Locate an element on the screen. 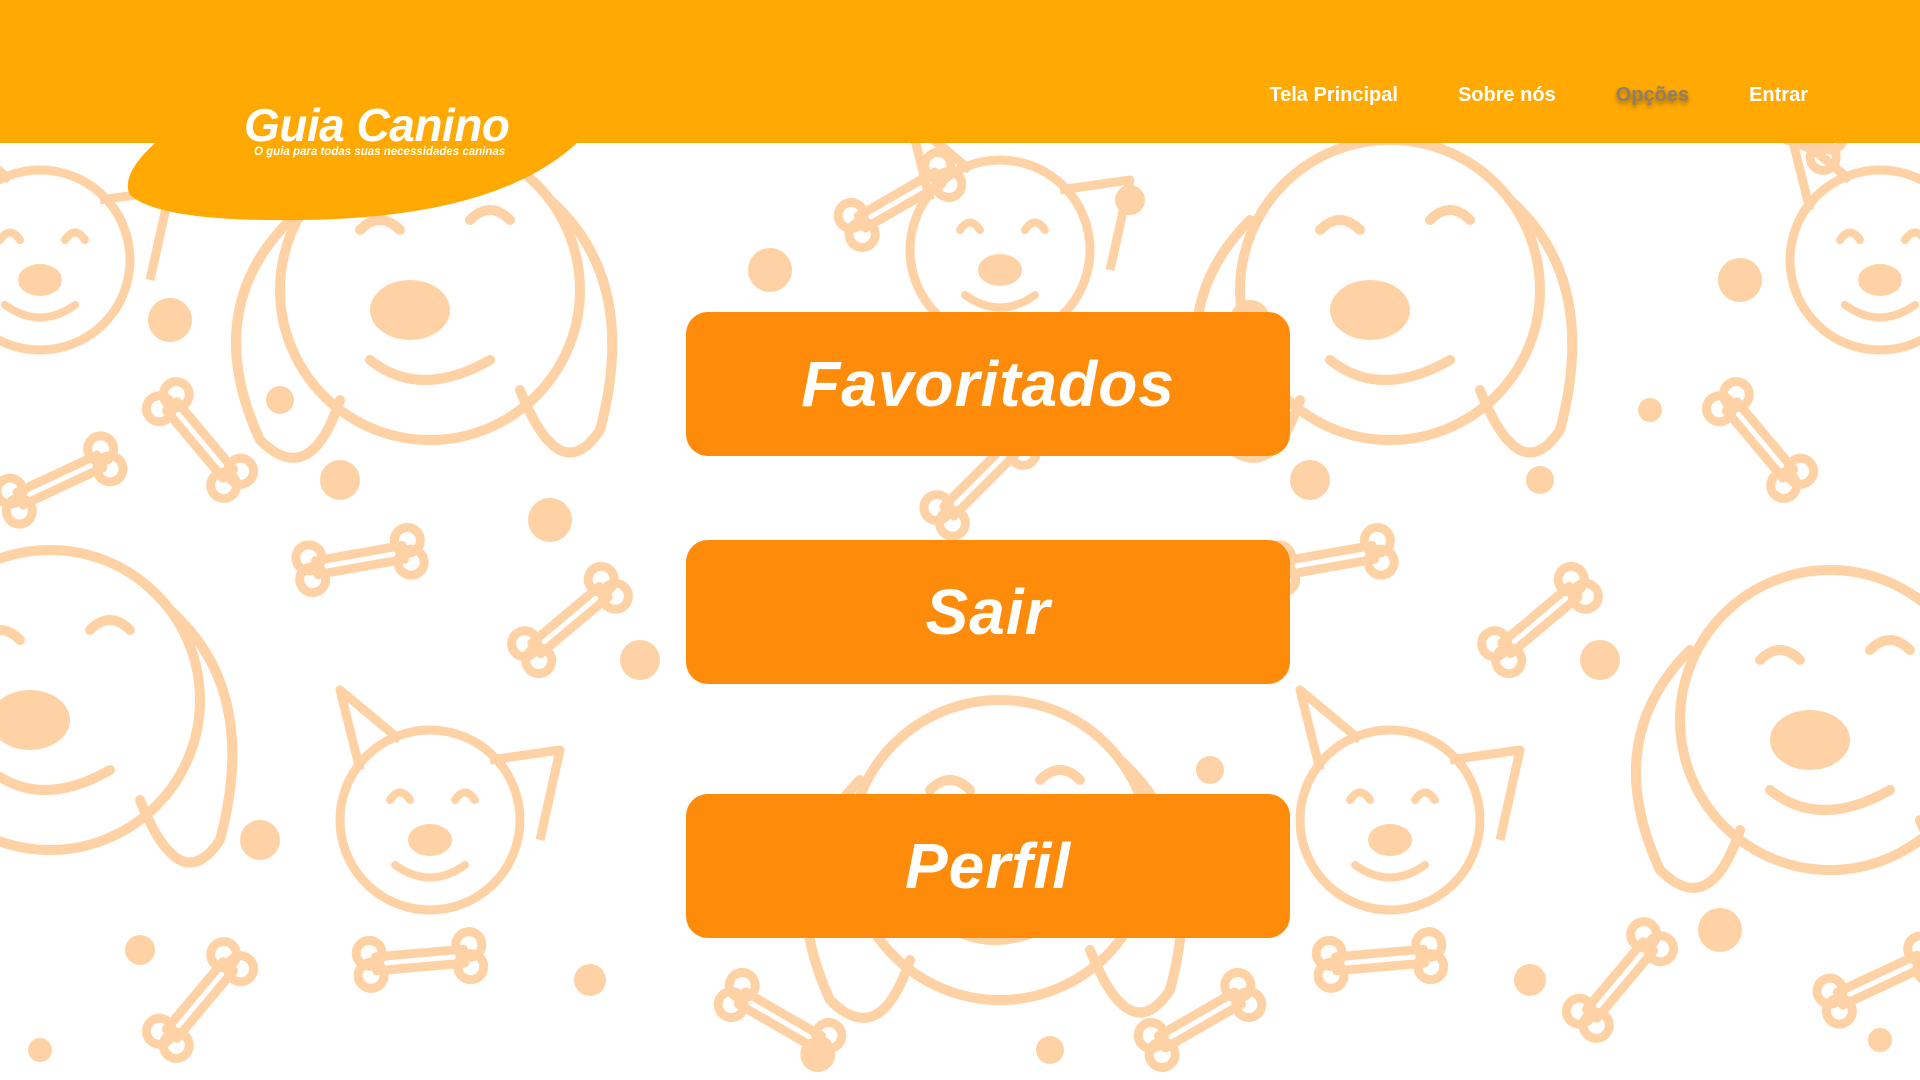  nav-tela-principal: Tela Principal is located at coordinates (1333, 95).